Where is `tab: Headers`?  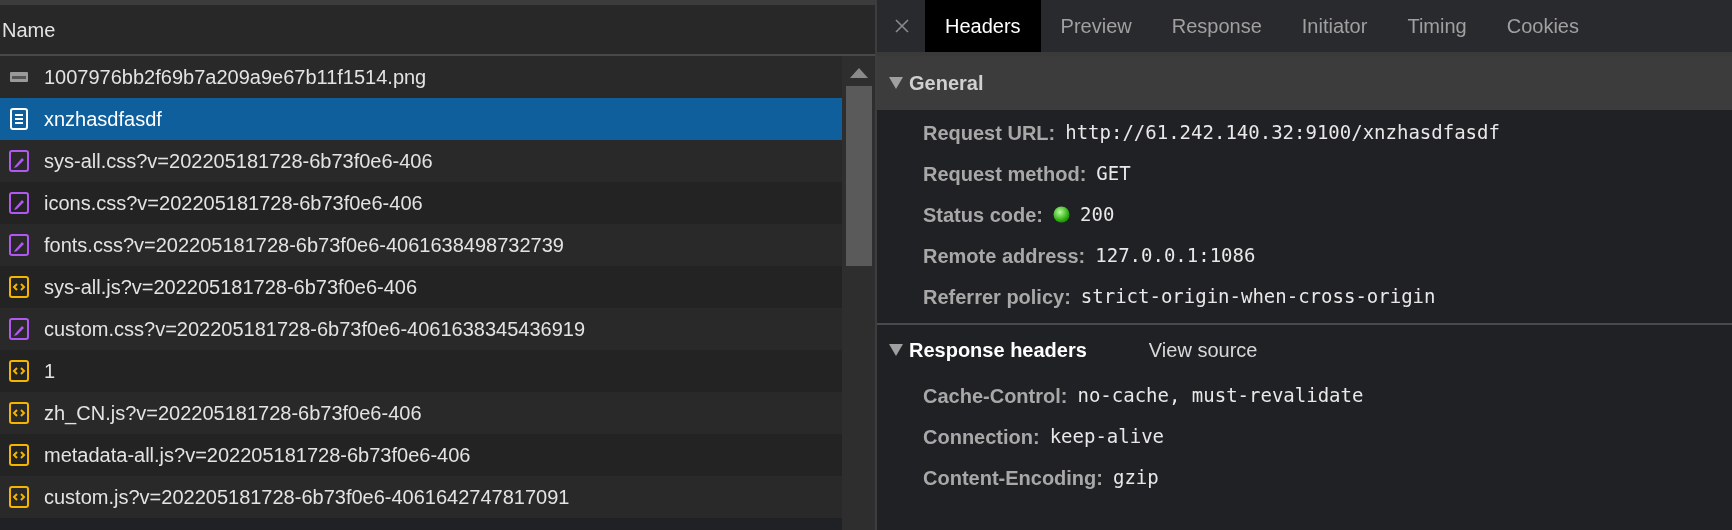
tab: Headers is located at coordinates (983, 26).